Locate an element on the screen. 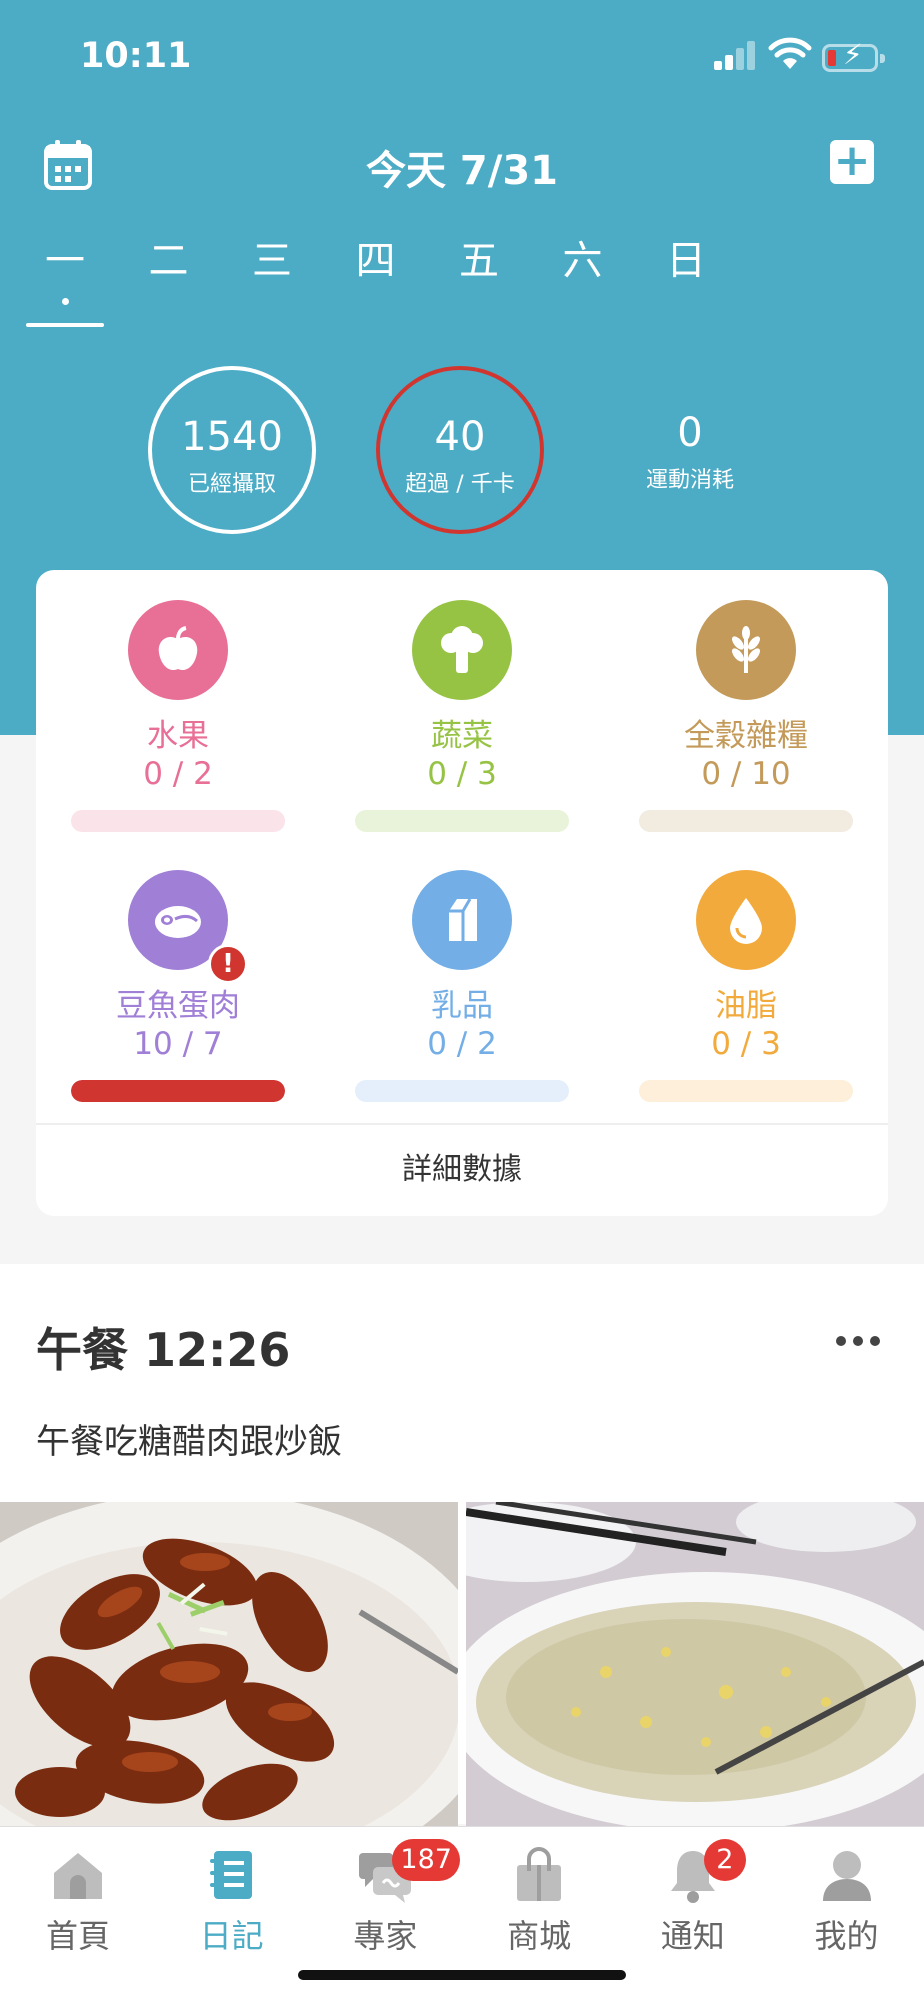  tab-label: 我的 is located at coordinates (846, 1936).